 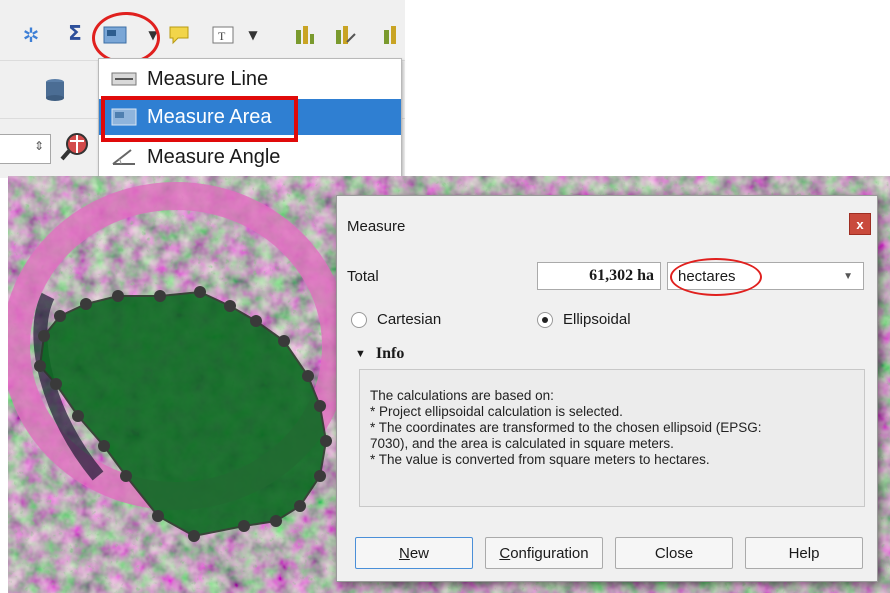 I want to click on close-icon: x, so click(x=860, y=224).